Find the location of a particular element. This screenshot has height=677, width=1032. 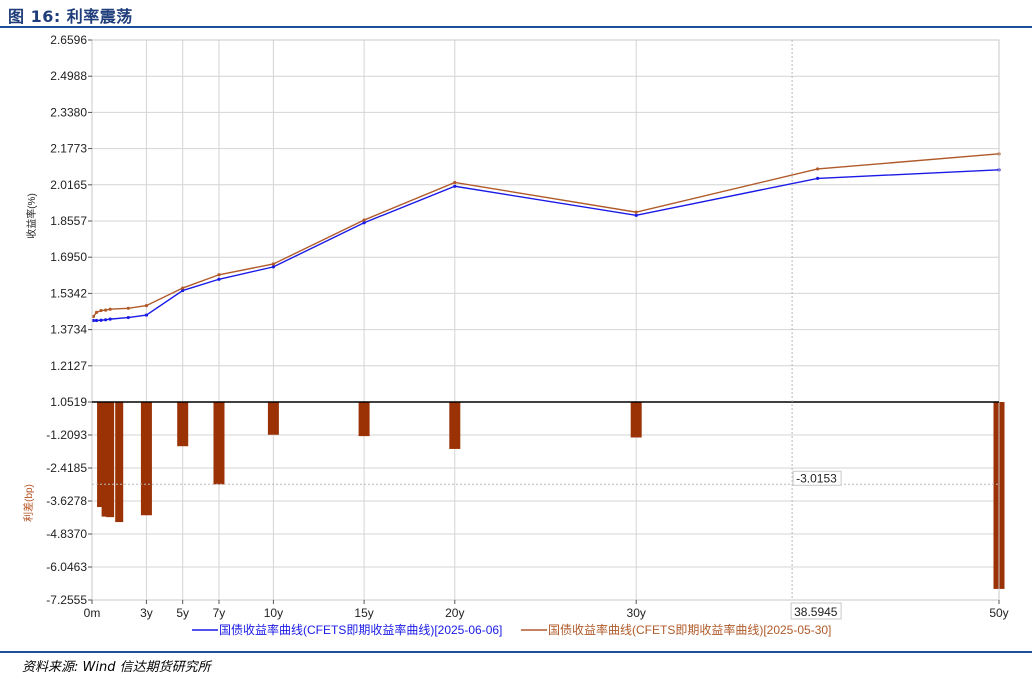

cursor-value-label: -3.0153 is located at coordinates (816, 478).